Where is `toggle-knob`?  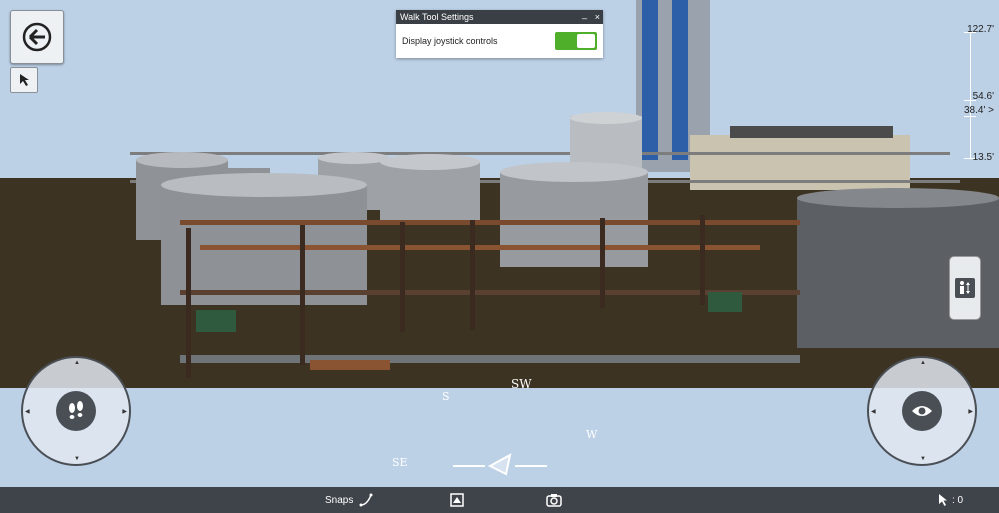
toggle-knob is located at coordinates (586, 41).